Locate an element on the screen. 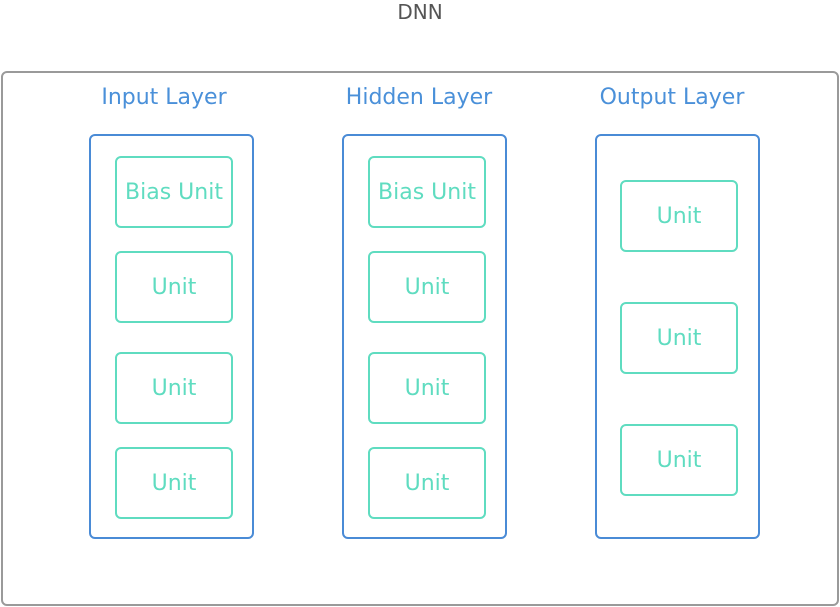 This screenshot has height=607, width=840. hidden-unit-2: Unit is located at coordinates (427, 388).